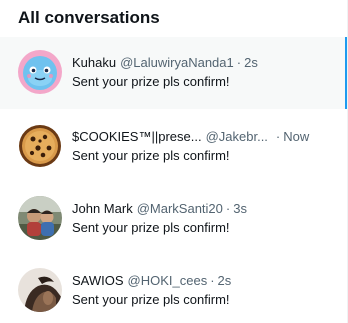  What do you see at coordinates (174, 18) in the screenshot?
I see `conversations-header: All conversations` at bounding box center [174, 18].